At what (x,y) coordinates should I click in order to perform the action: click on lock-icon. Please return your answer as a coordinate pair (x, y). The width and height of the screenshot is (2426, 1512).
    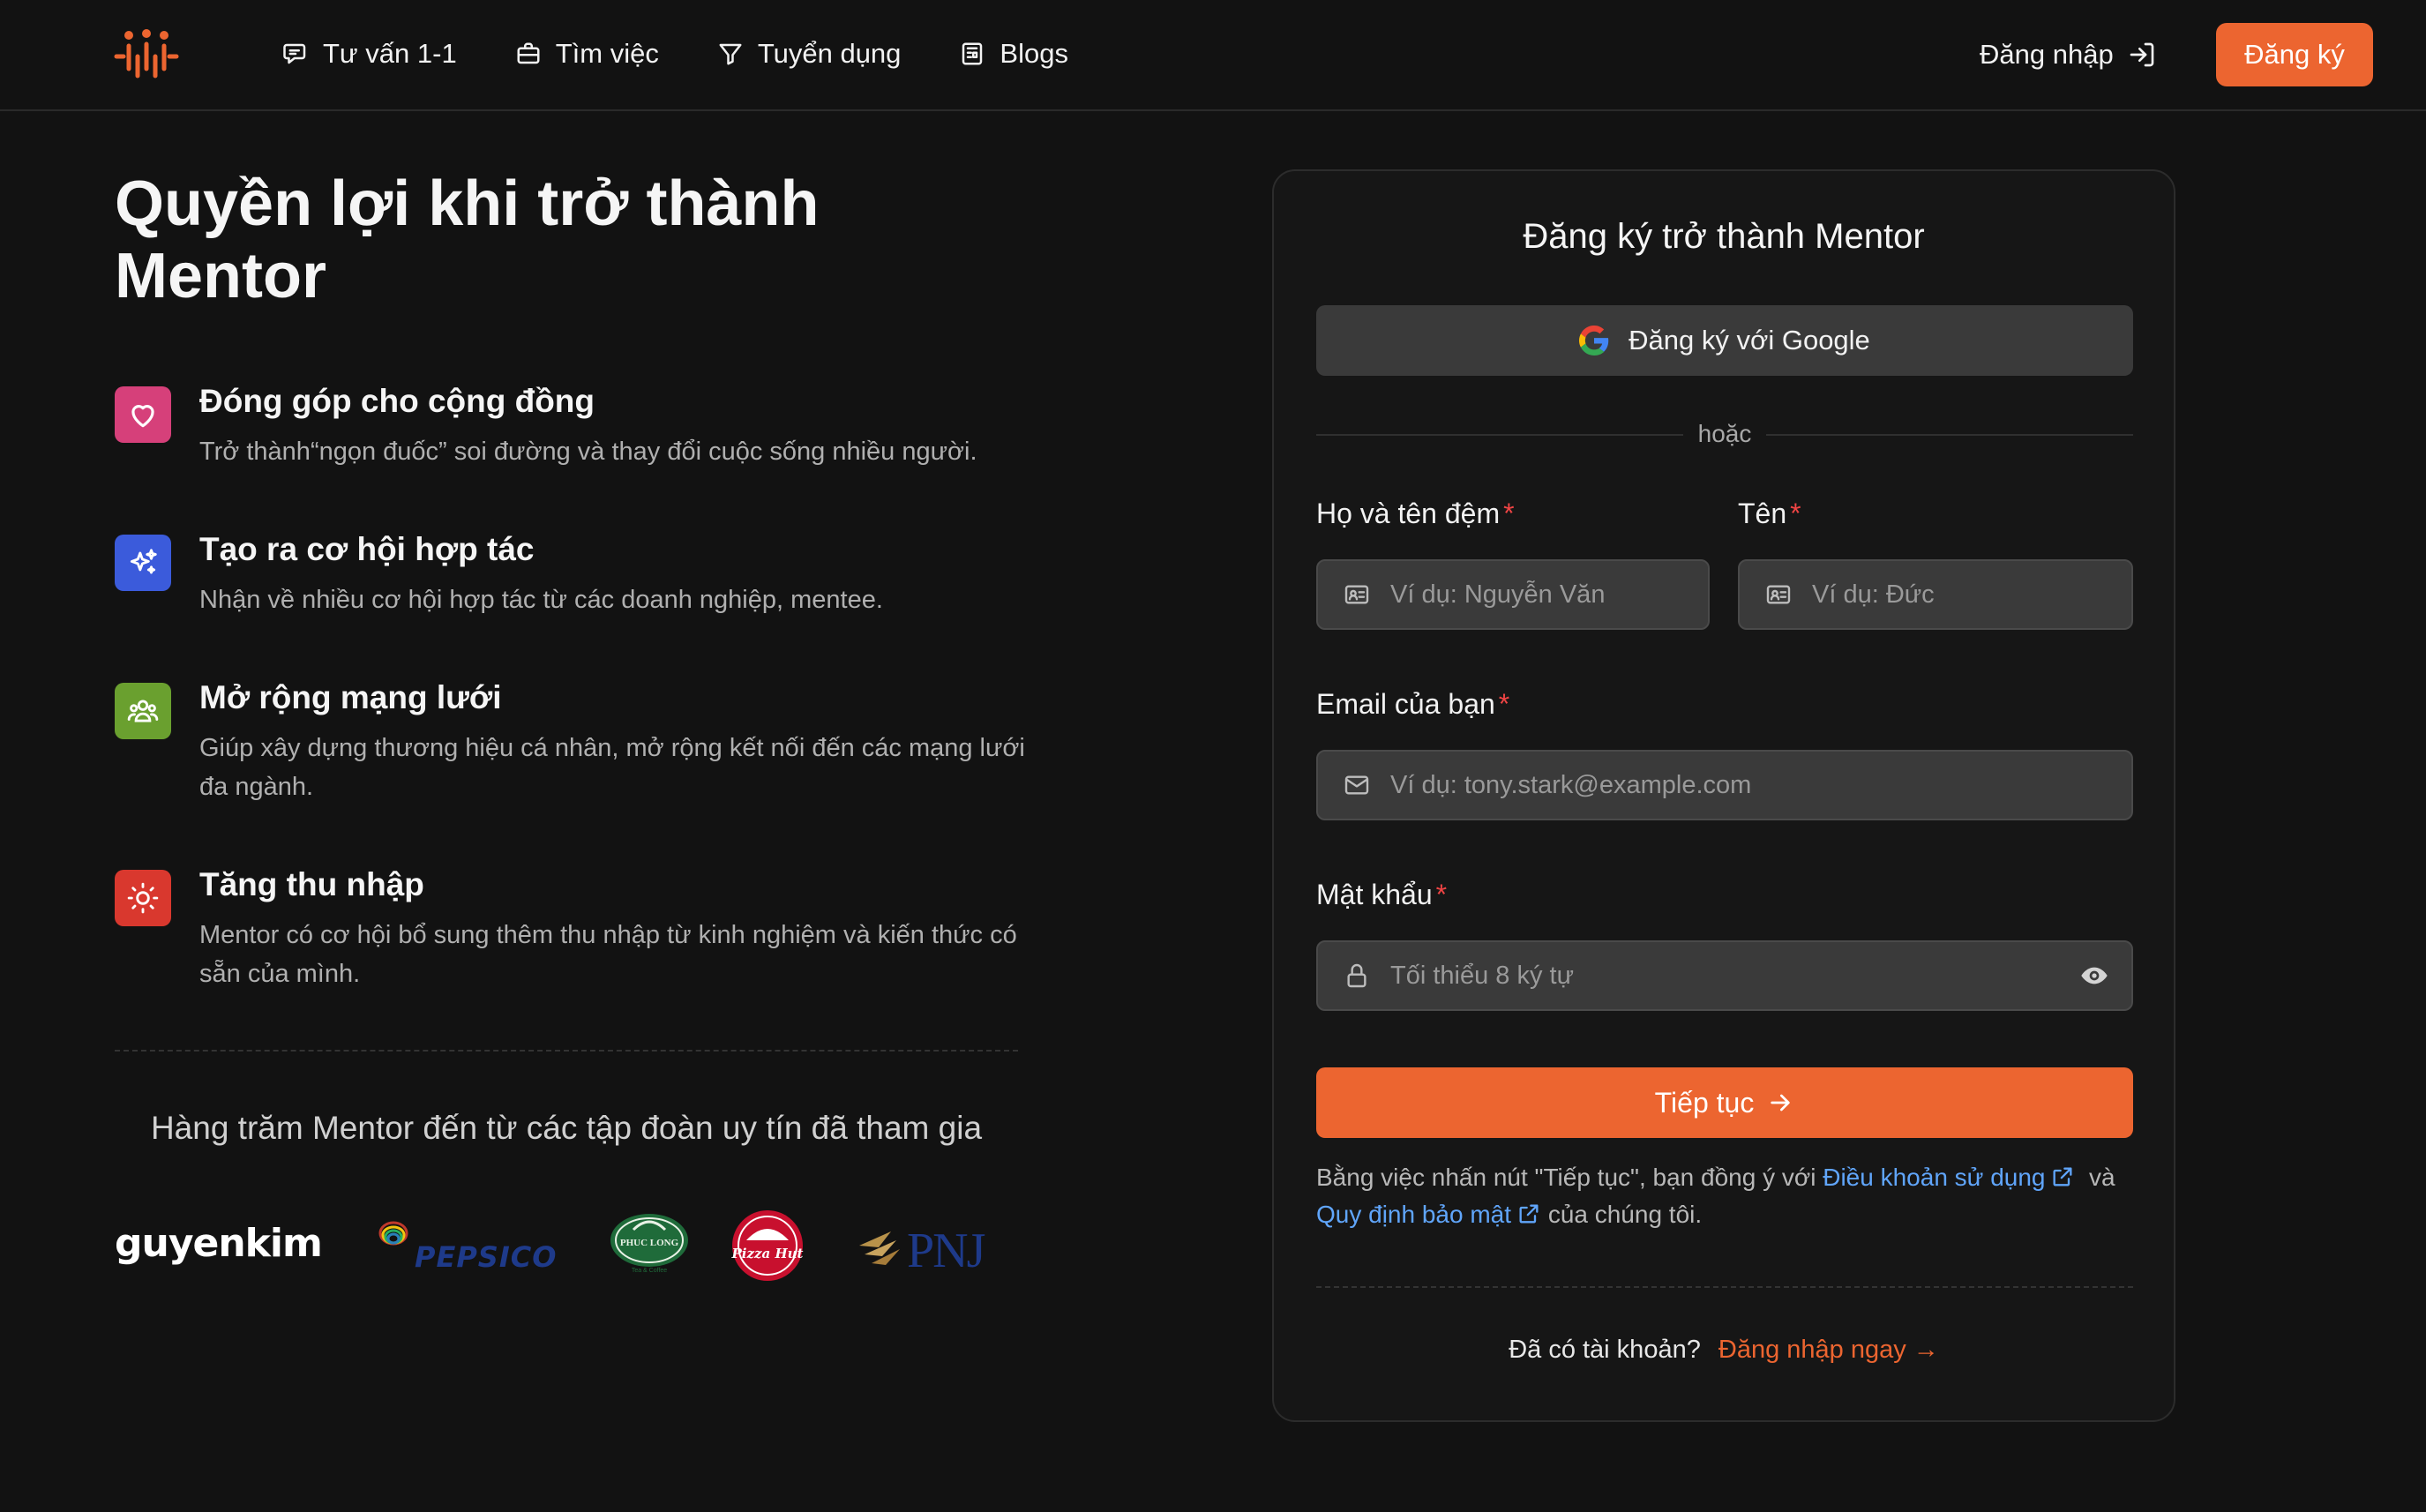
    Looking at the image, I should click on (1357, 975).